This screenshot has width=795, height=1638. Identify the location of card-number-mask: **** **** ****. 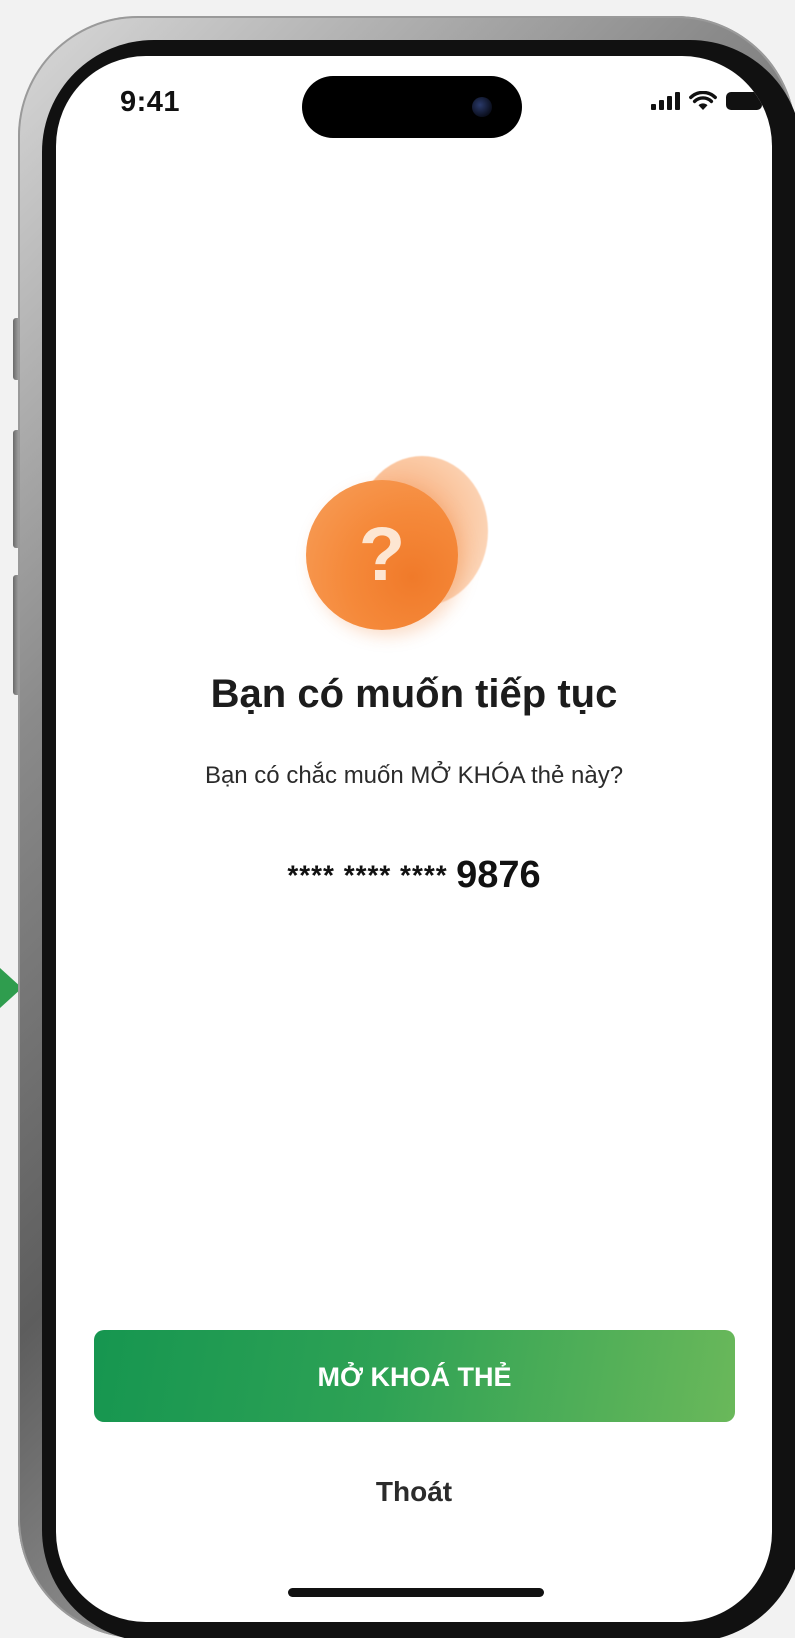
(367, 875).